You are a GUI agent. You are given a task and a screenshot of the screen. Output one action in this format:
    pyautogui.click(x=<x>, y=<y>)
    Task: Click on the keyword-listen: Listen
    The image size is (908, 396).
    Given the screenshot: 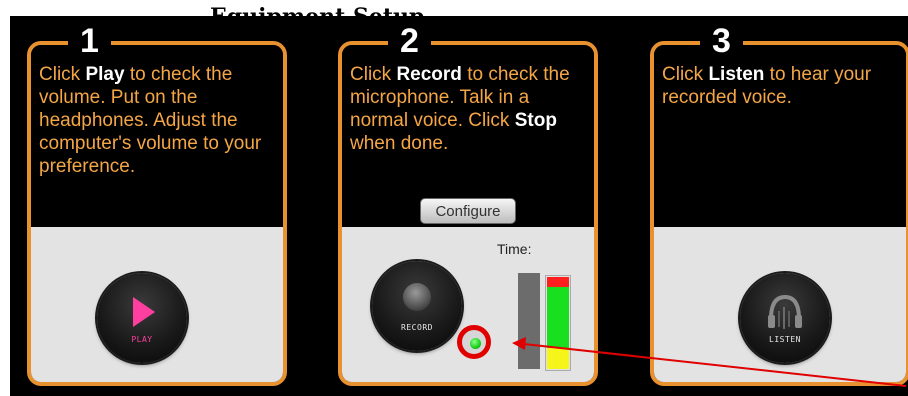 What is the action you would take?
    pyautogui.click(x=736, y=74)
    